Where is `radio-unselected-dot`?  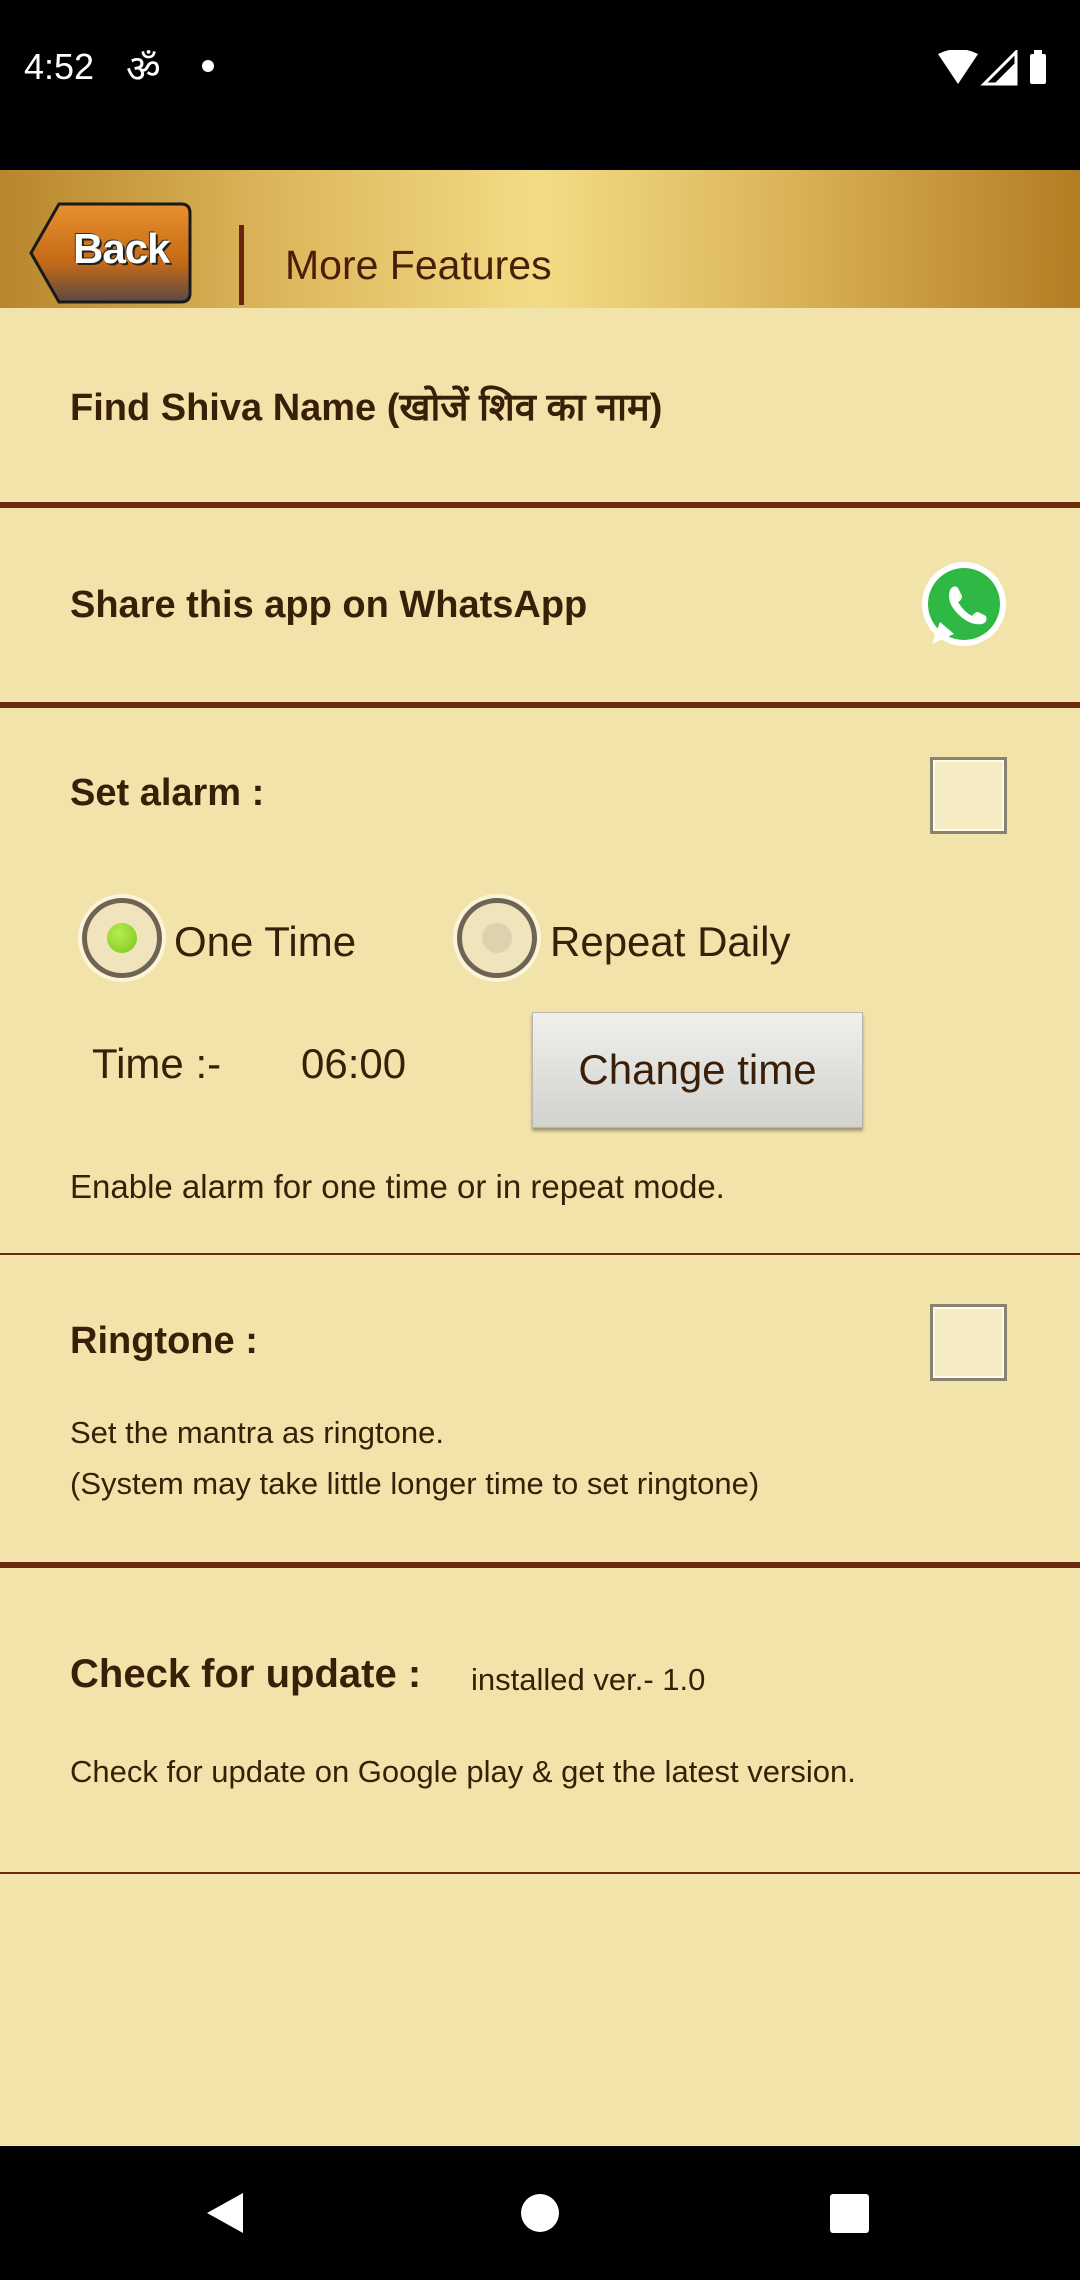 radio-unselected-dot is located at coordinates (497, 938).